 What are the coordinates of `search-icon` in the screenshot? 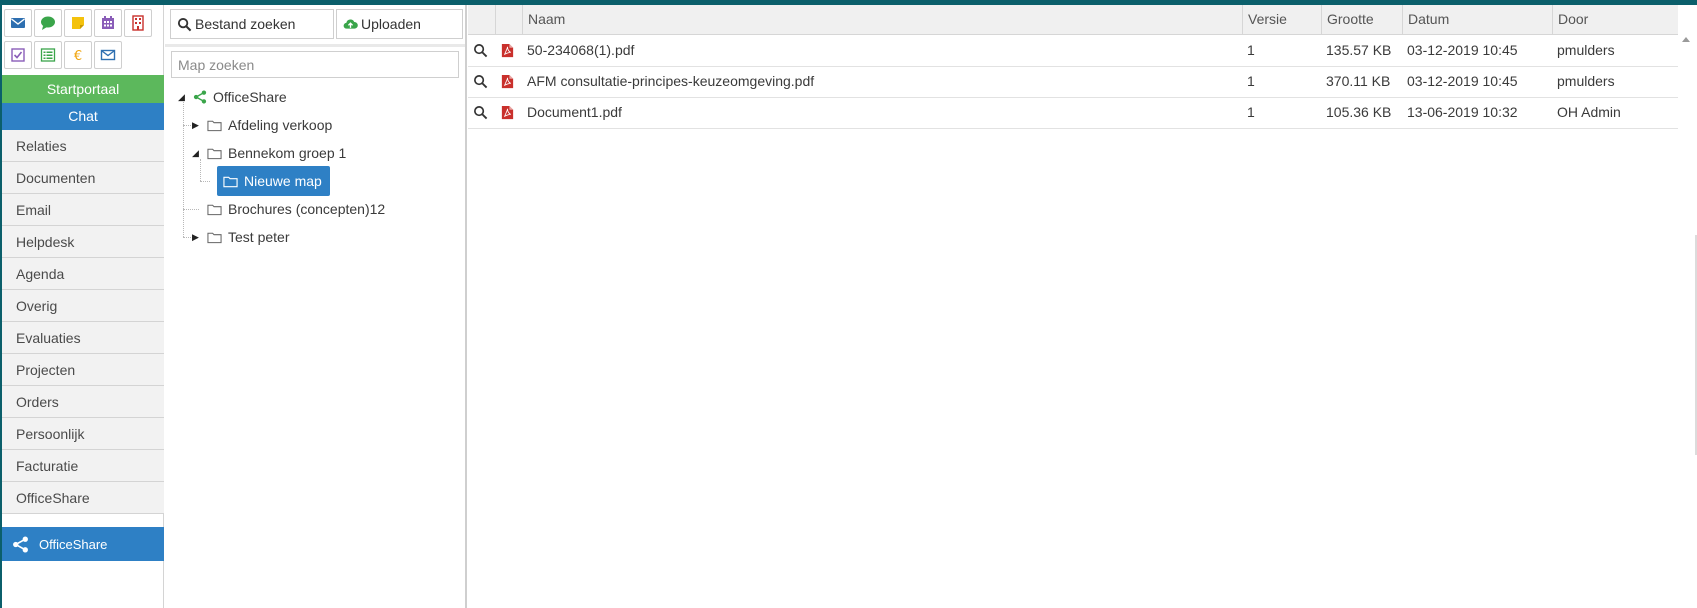 It's located at (184, 24).